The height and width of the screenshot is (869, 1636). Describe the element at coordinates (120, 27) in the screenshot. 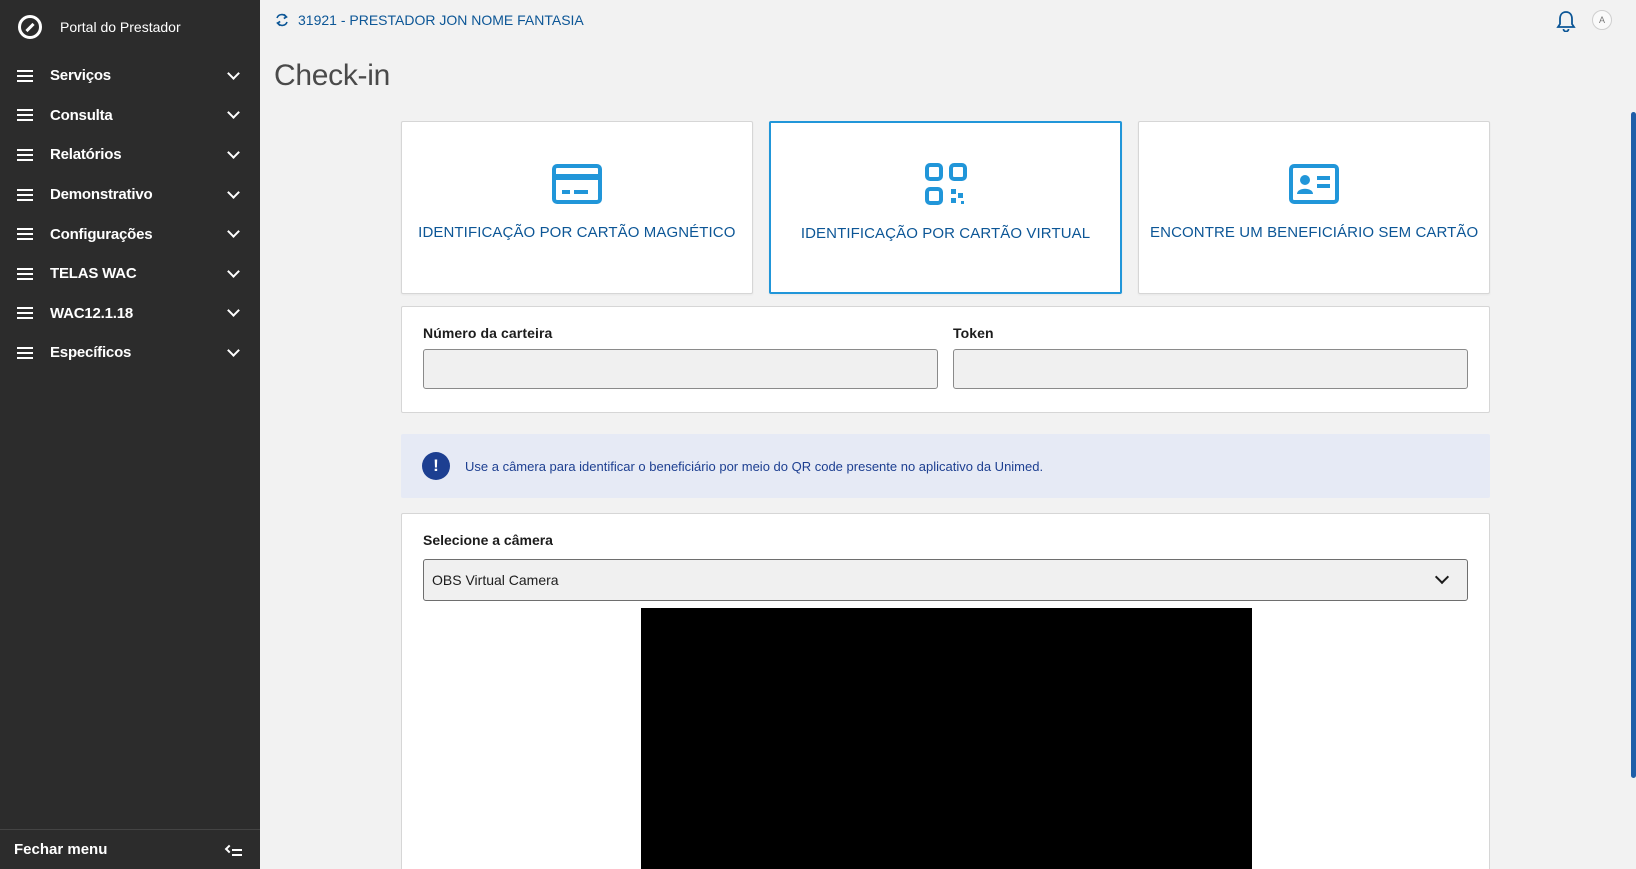

I see `app-title: Portal do Prestador` at that location.